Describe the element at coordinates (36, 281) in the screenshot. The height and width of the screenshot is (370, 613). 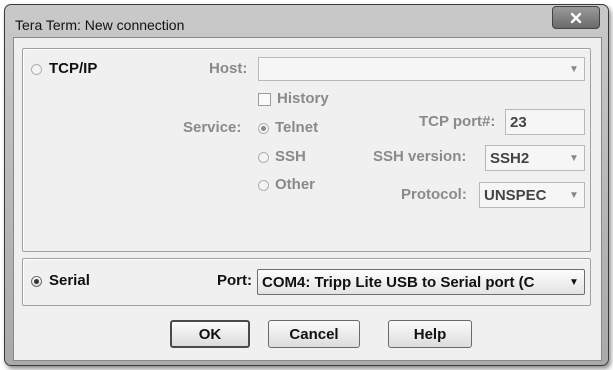
I see `serial-radio` at that location.